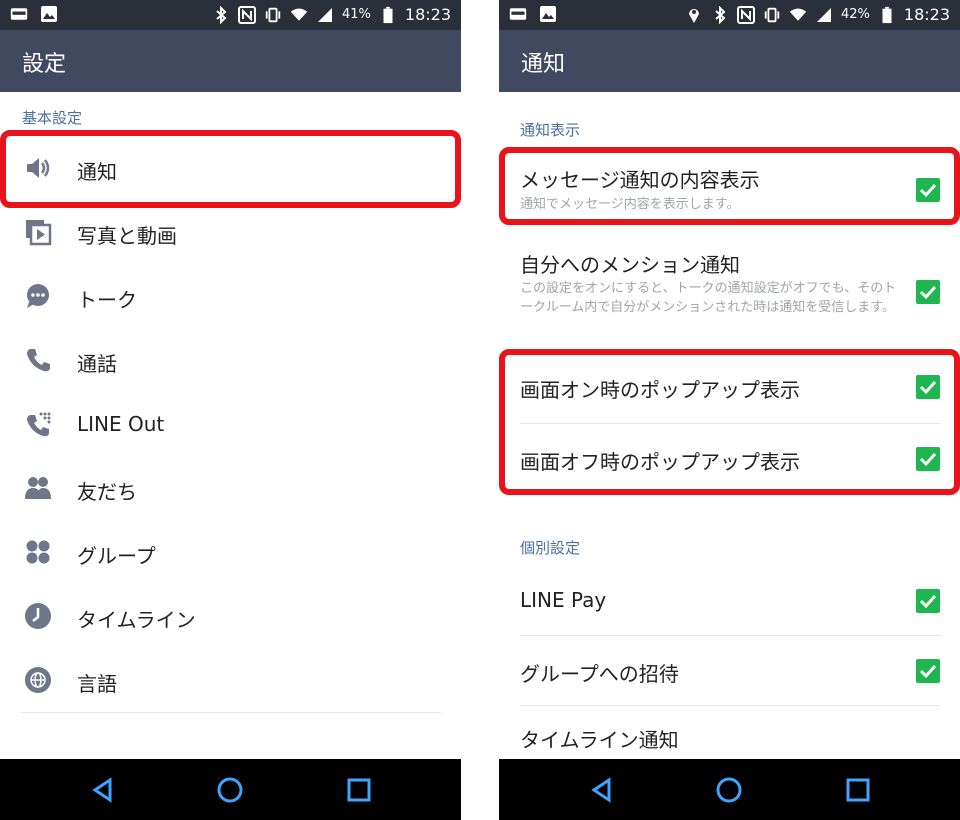  What do you see at coordinates (230, 616) in the screenshot?
I see `settings-item-timeline: タイムライン` at bounding box center [230, 616].